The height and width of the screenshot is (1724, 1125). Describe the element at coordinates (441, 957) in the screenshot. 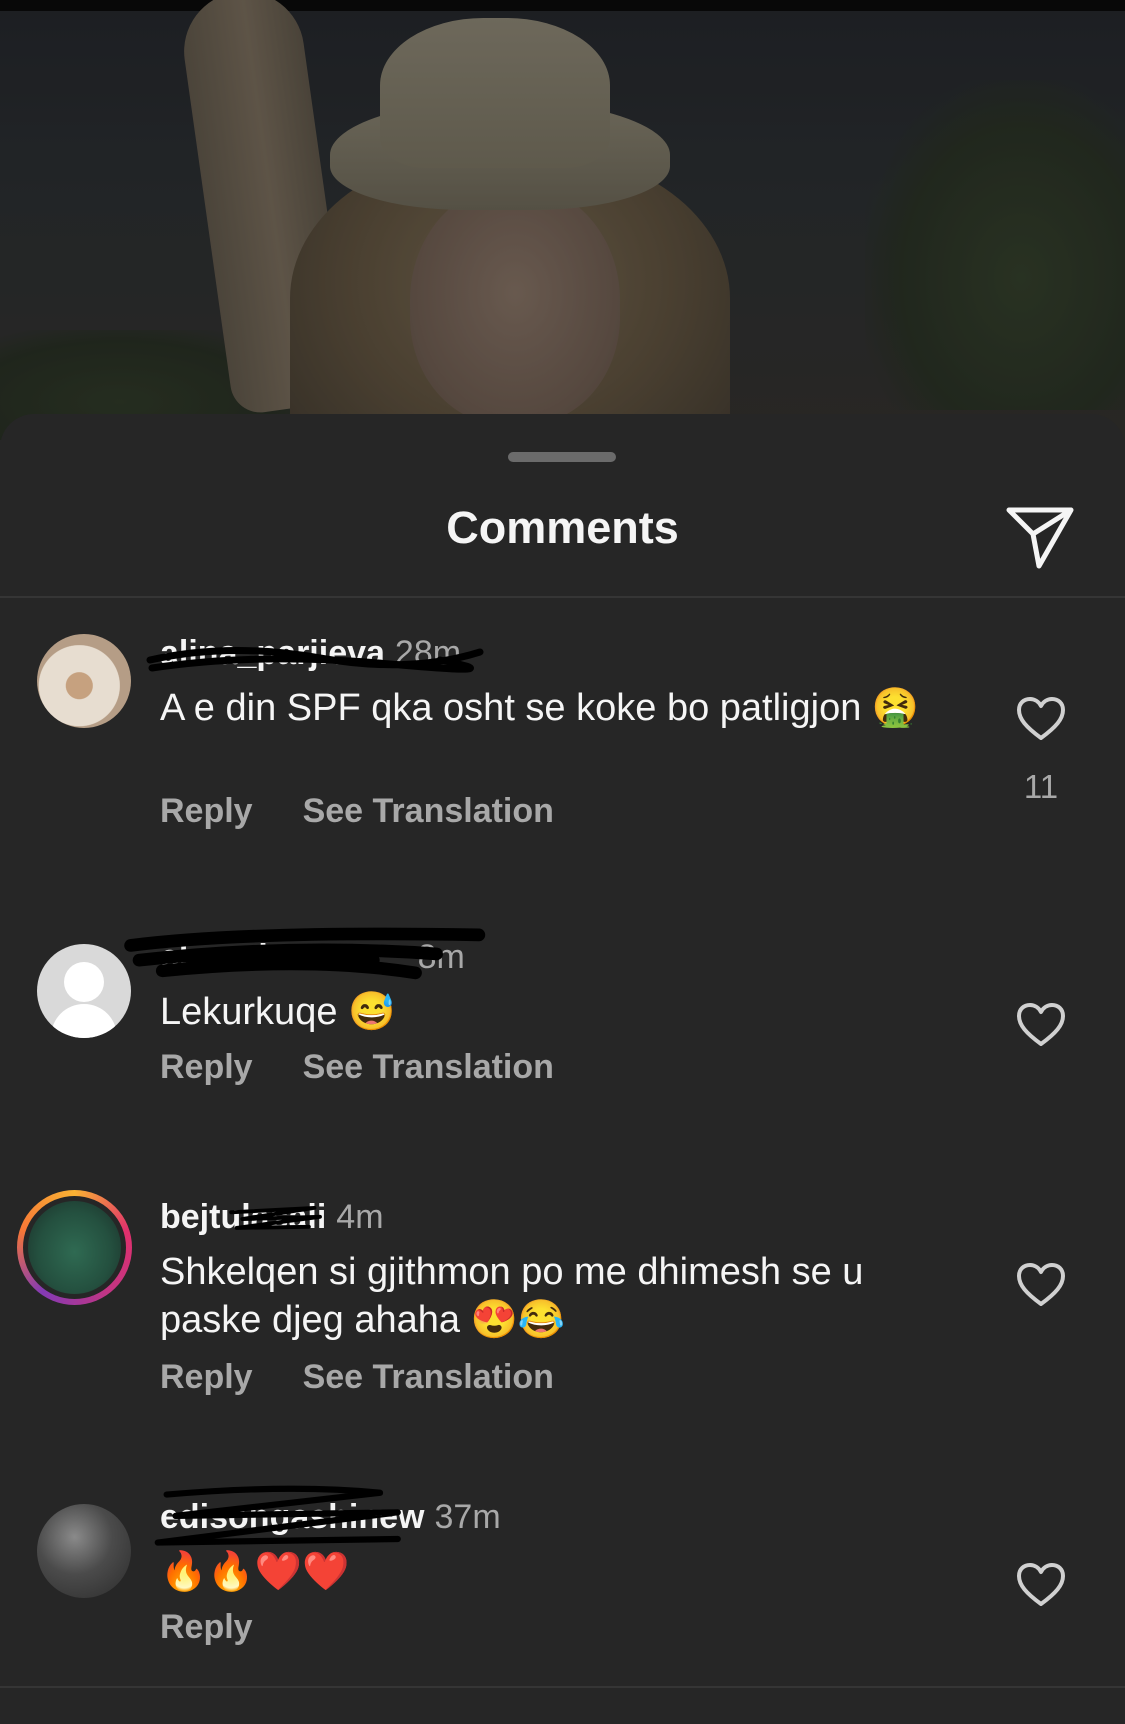

I see `comment-time: 8m` at that location.